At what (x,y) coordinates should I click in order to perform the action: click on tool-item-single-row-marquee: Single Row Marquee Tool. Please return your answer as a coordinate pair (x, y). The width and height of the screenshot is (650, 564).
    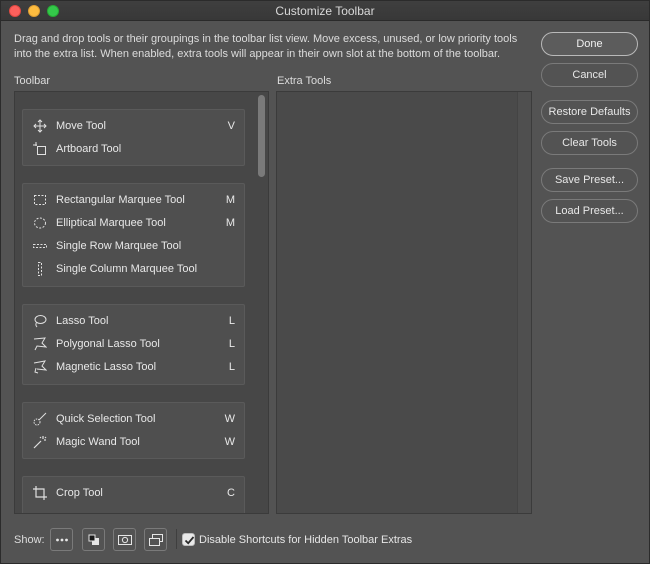
    Looking at the image, I should click on (133, 246).